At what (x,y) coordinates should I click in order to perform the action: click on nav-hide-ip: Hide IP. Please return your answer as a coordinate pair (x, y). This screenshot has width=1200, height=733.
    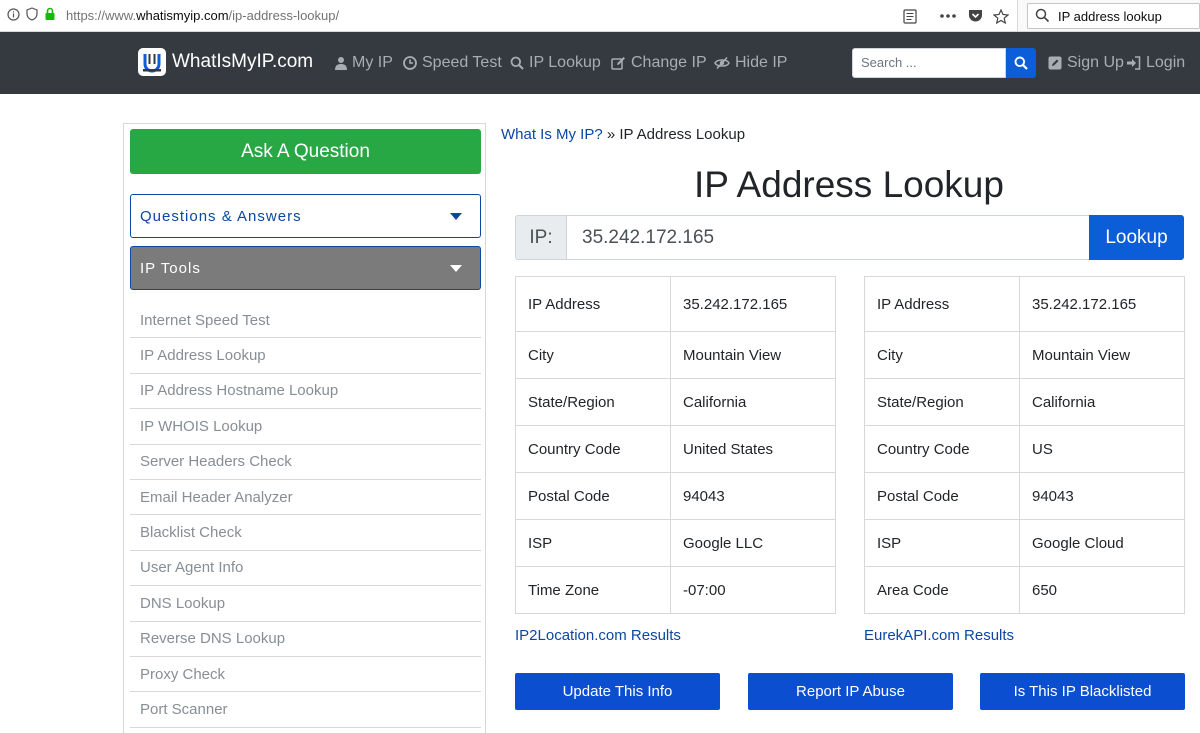
    Looking at the image, I should click on (750, 63).